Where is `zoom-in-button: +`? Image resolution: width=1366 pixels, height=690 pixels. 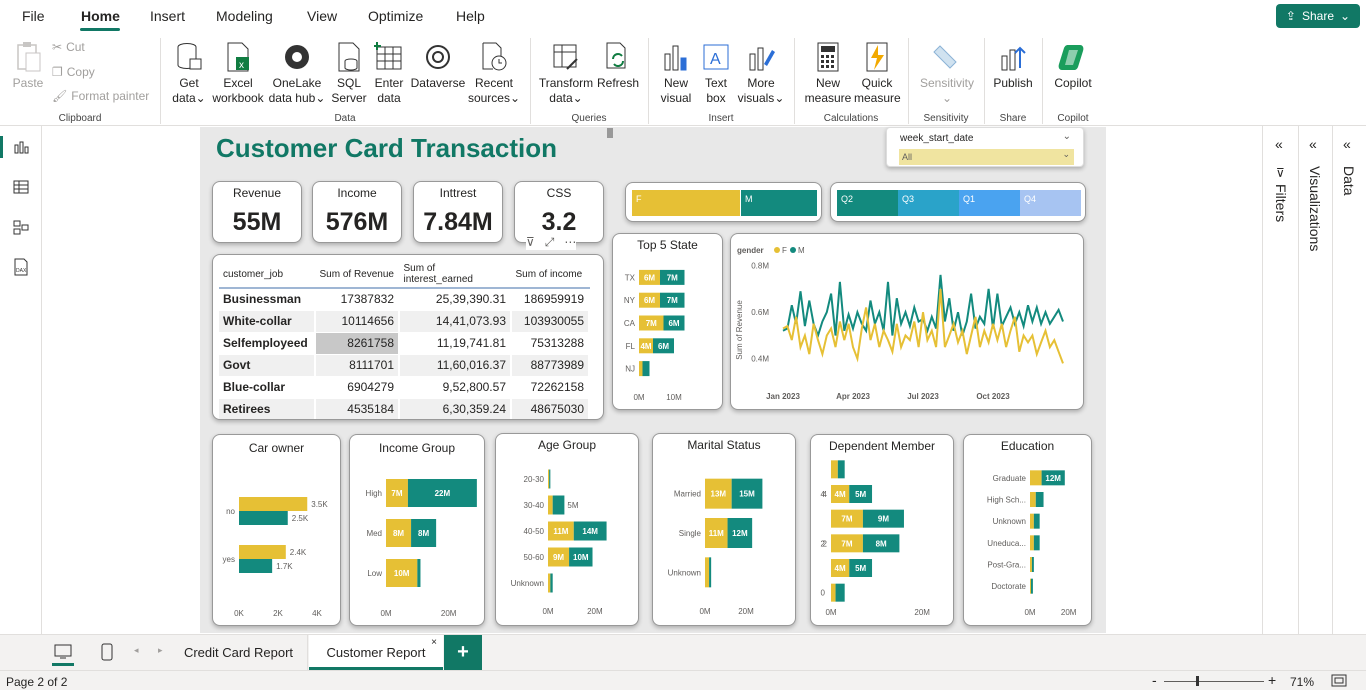
zoom-in-button: + is located at coordinates (1272, 680).